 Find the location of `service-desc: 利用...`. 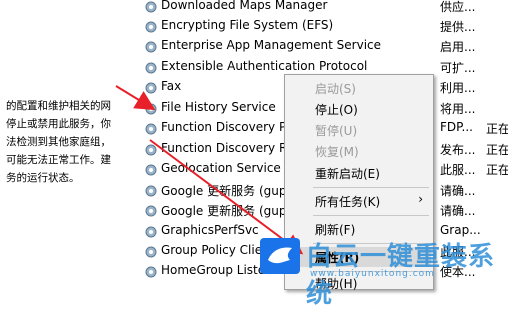

service-desc: 利用... is located at coordinates (458, 88).